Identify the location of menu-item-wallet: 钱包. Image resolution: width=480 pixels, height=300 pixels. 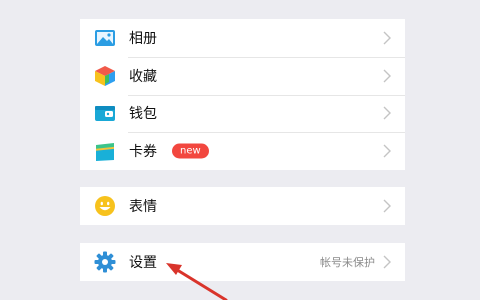
(242, 113).